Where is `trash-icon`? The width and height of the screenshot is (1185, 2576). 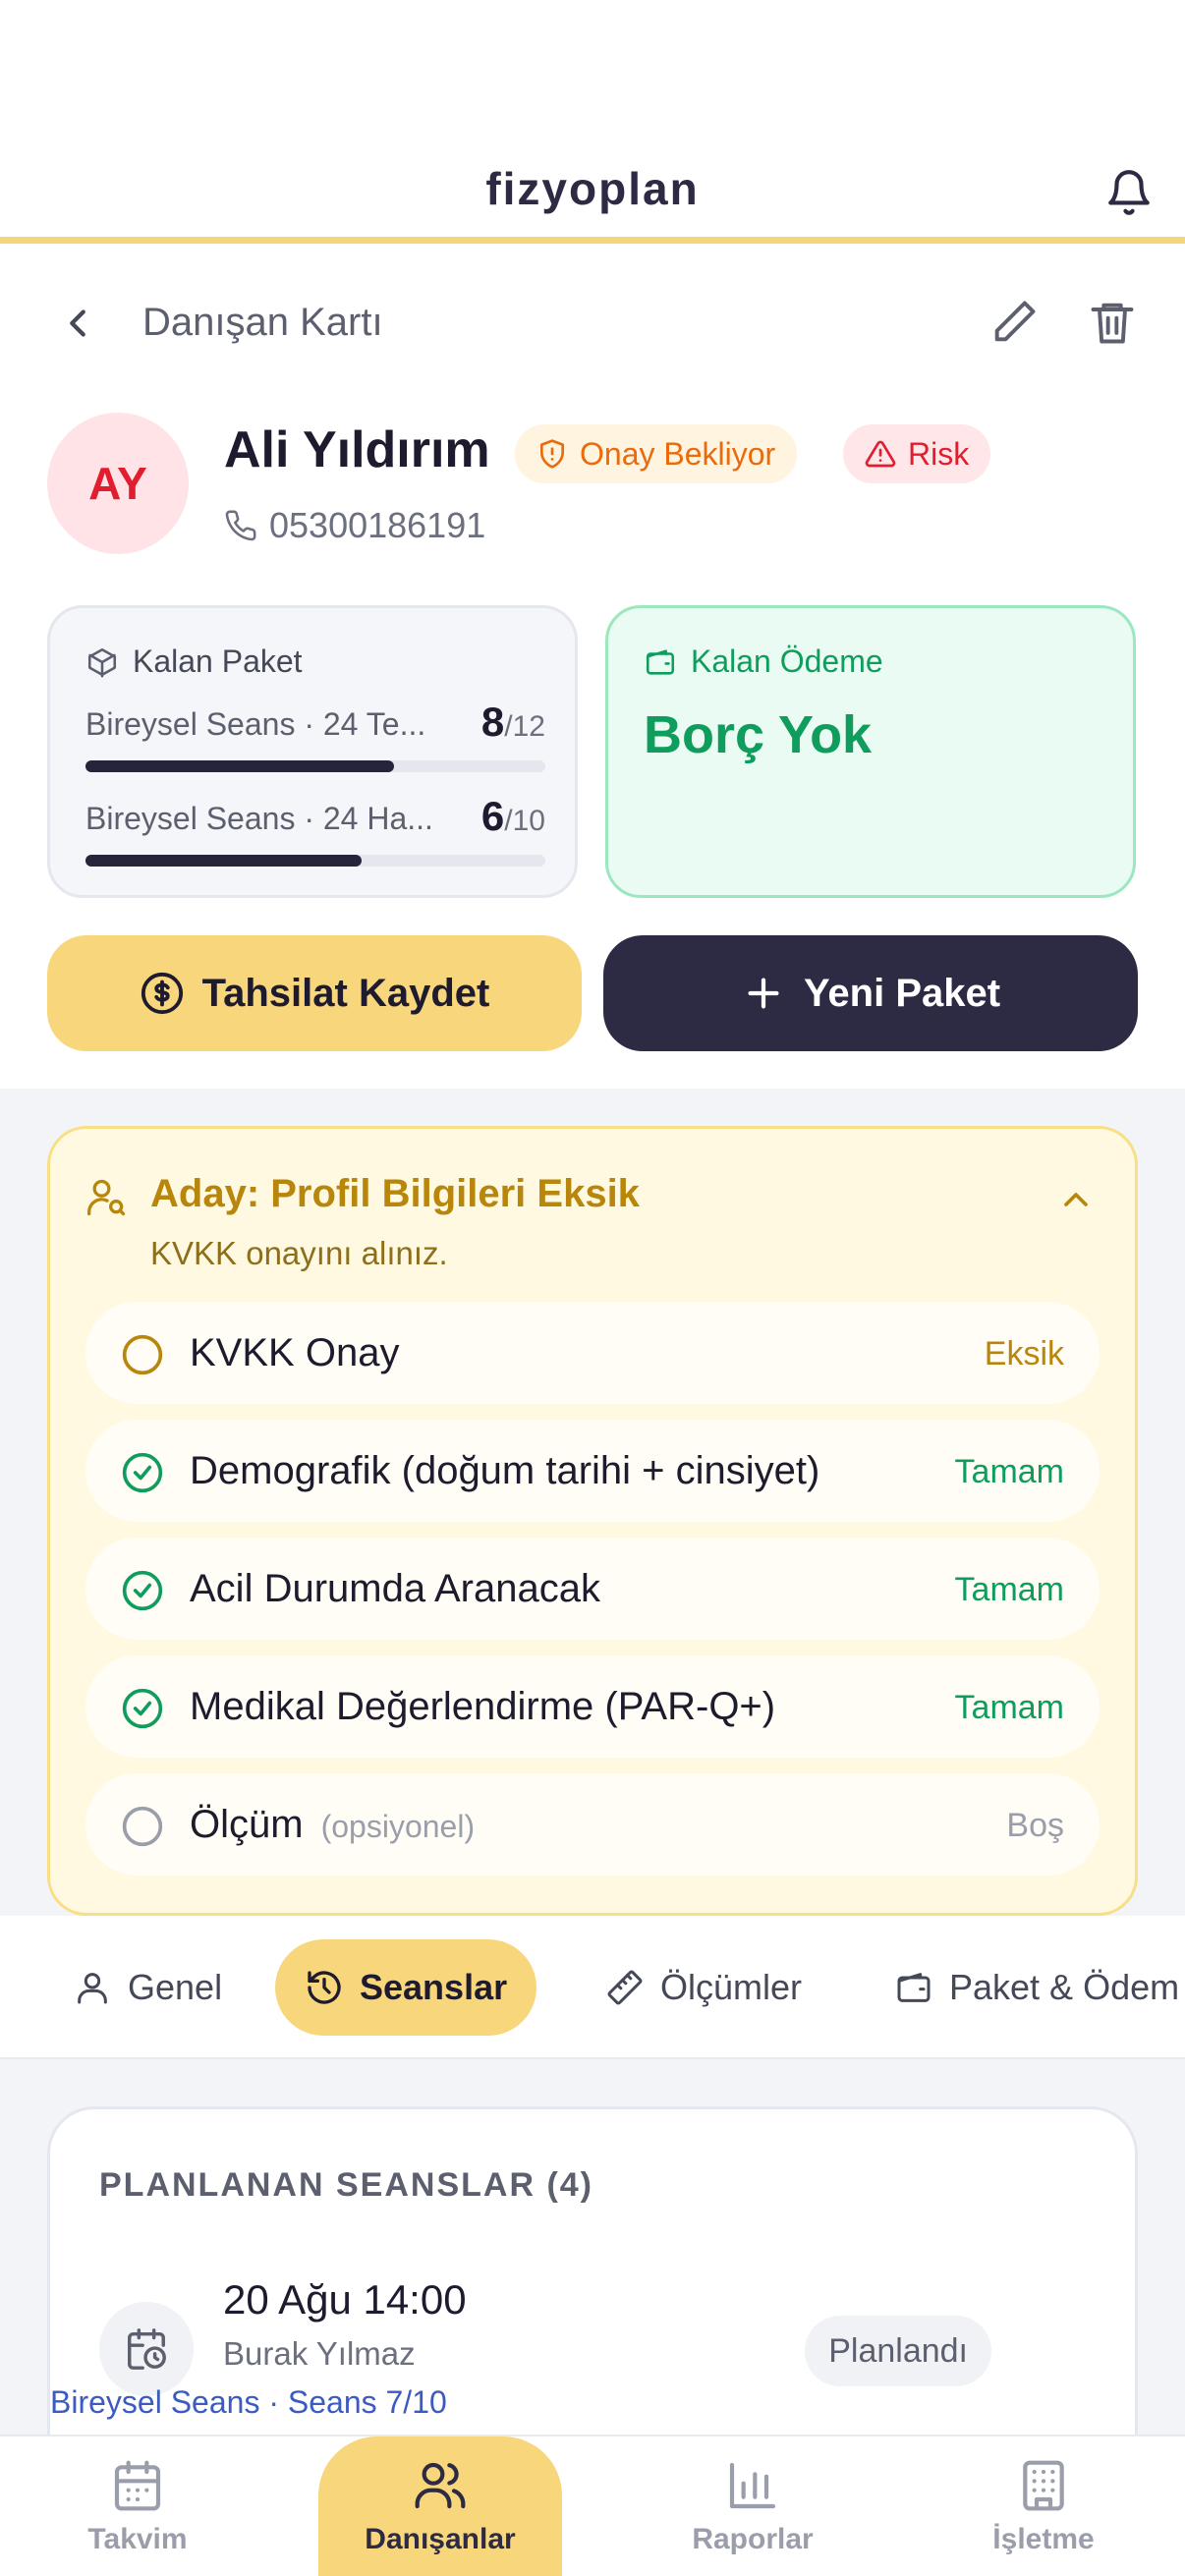
trash-icon is located at coordinates (1112, 322).